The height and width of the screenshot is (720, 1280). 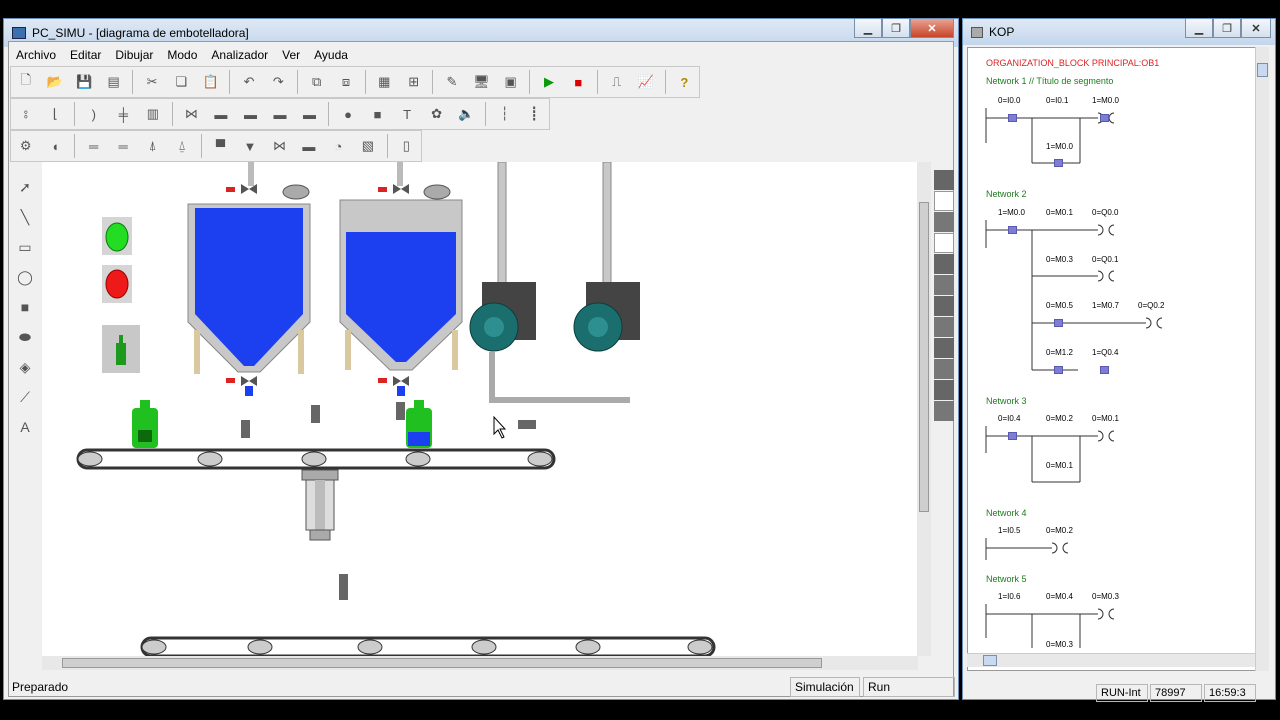 What do you see at coordinates (407, 114) in the screenshot?
I see `text-icon: T` at bounding box center [407, 114].